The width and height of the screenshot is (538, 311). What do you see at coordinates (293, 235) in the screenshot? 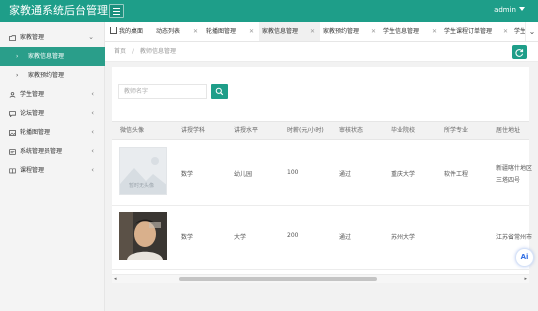
I see `cell-wage: 200` at bounding box center [293, 235].